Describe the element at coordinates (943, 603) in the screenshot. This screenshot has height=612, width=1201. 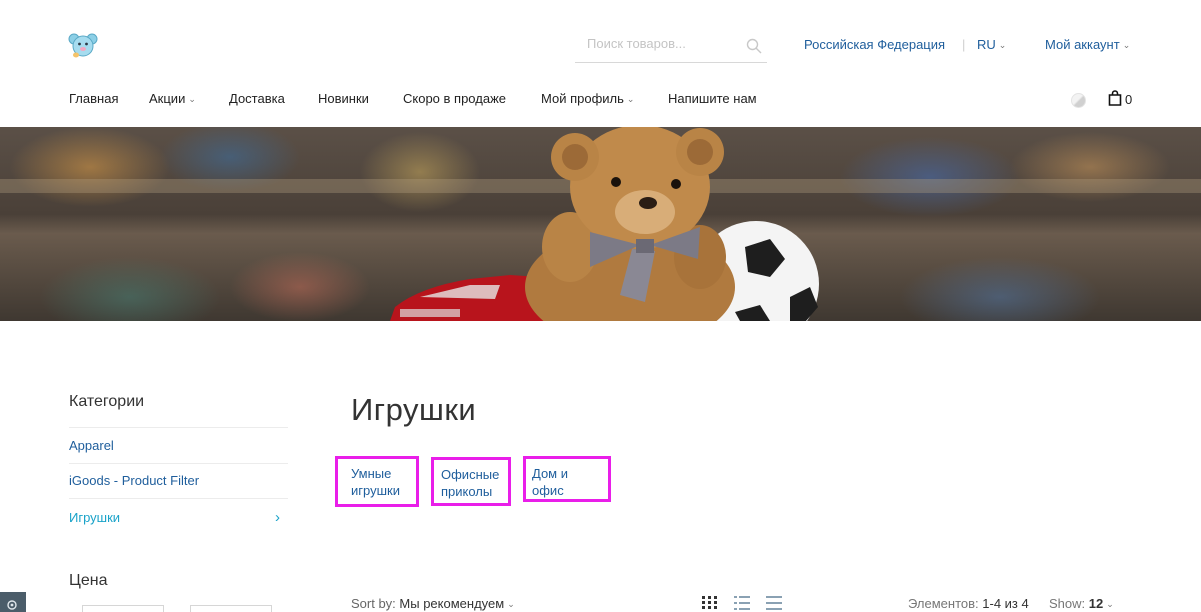
I see `items-count-label: Элементов:` at that location.